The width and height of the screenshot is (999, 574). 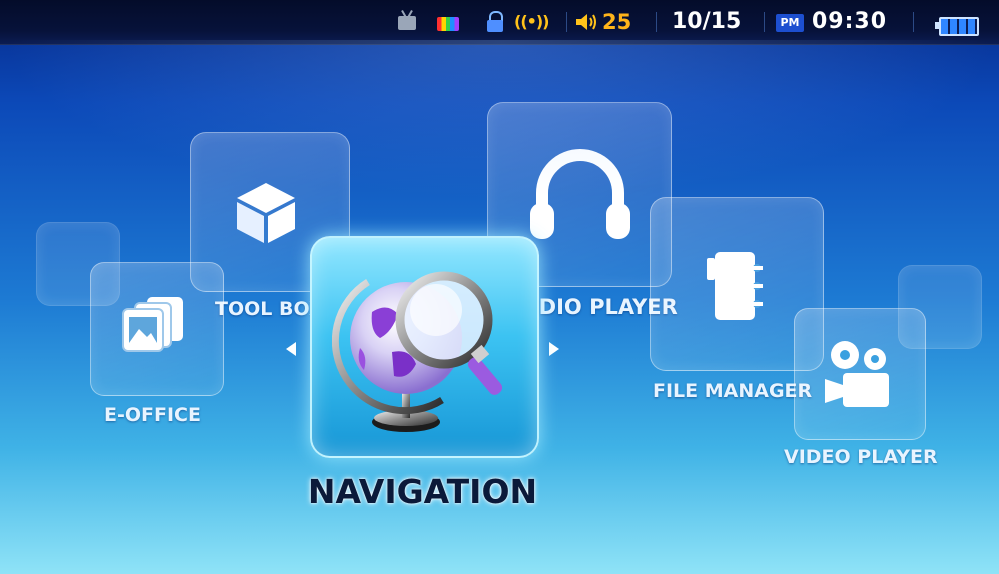 I want to click on color-icon, so click(x=449, y=22).